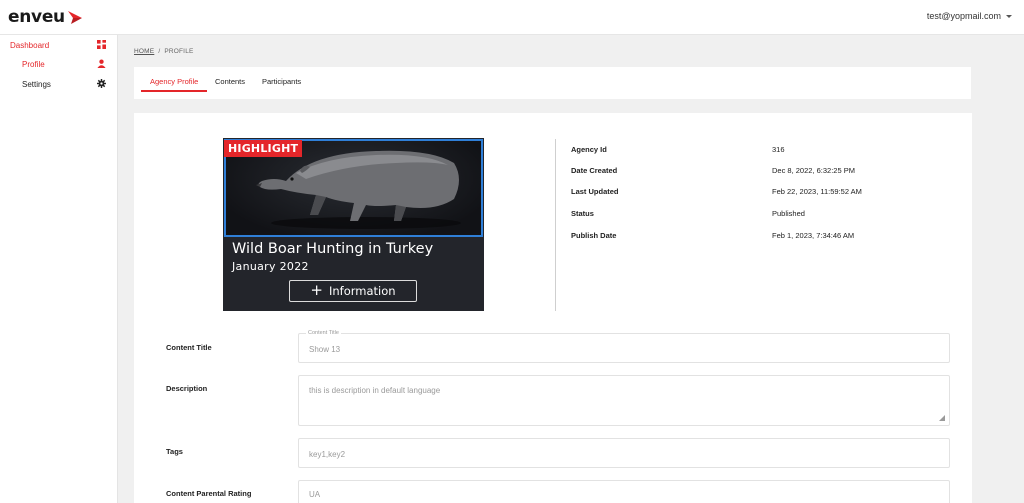  I want to click on detail-label-last-updated: Last Updated, so click(595, 191).